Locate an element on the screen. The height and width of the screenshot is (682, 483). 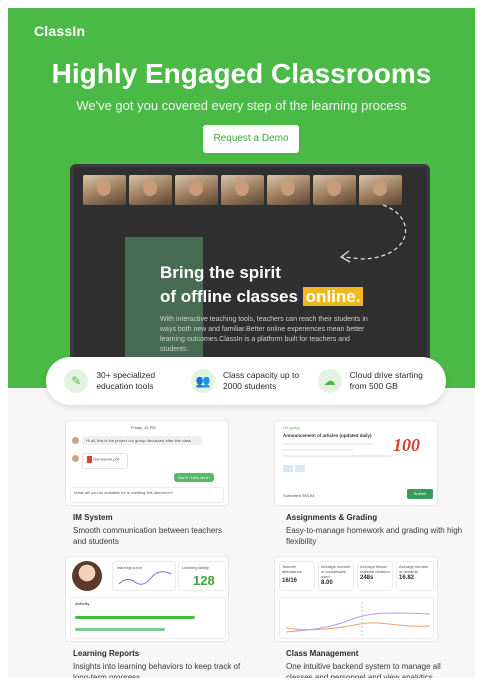
learning-curve-line is located at coordinates (145, 578).